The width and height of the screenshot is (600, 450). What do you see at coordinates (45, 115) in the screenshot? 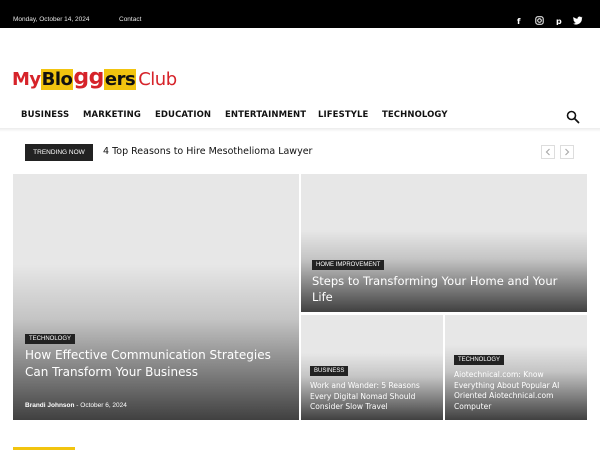
I see `nav-business: BUSINESS` at bounding box center [45, 115].